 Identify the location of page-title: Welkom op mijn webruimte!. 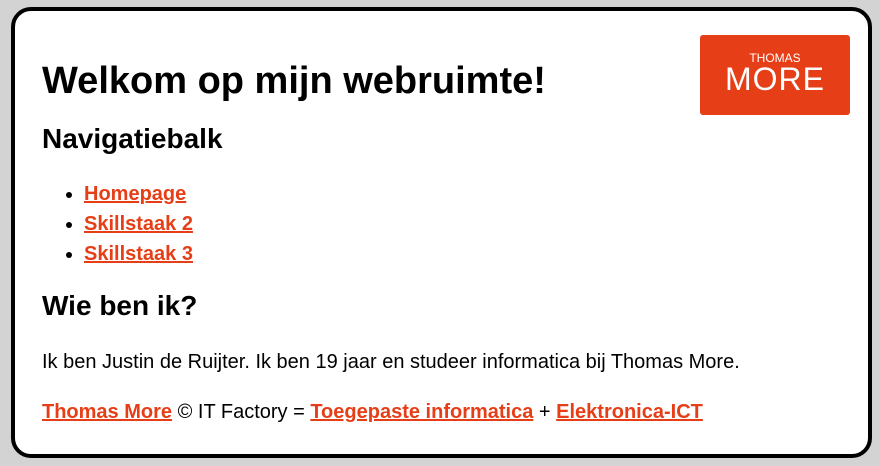
(294, 81).